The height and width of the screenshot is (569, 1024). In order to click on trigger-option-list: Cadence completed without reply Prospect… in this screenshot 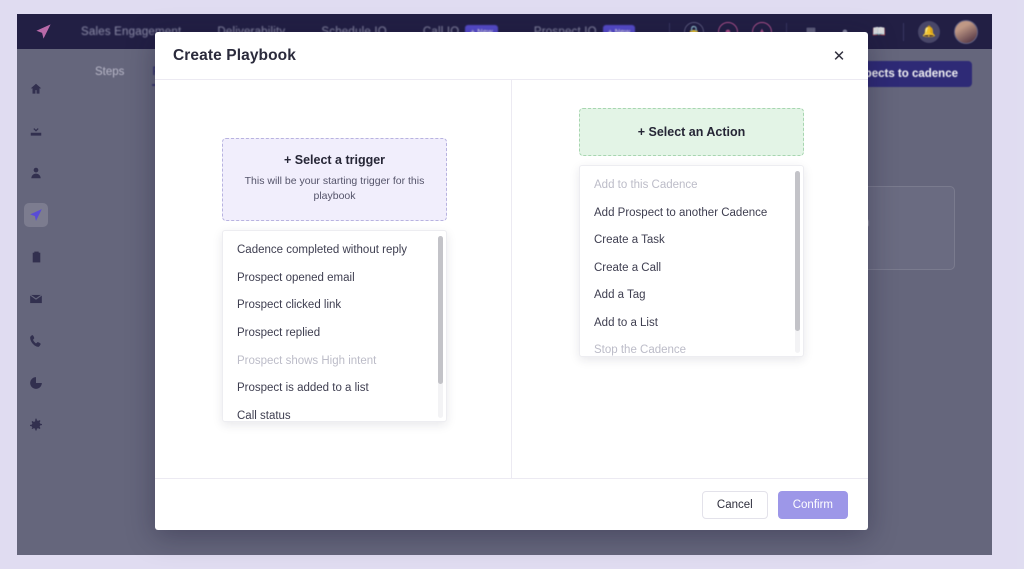, I will do `click(334, 326)`.